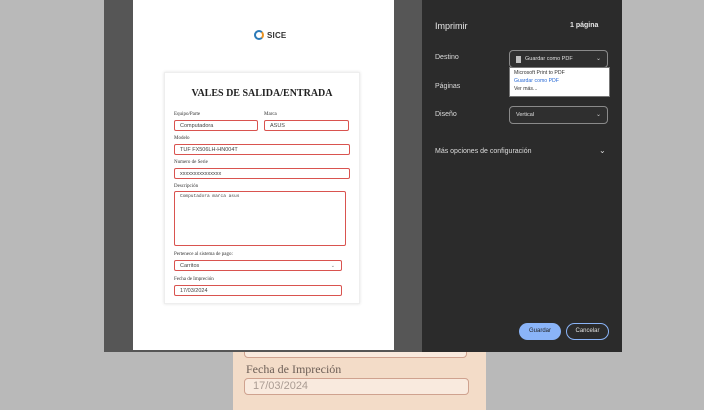  Describe the element at coordinates (187, 114) in the screenshot. I see `equipo-label: Equipo/Parte` at that location.